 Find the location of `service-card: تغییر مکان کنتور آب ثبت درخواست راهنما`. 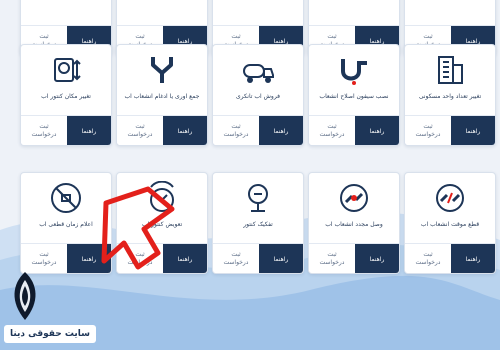

service-card: تغییر مکان کنتور آب ثبت درخواست راهنما is located at coordinates (66, 95).